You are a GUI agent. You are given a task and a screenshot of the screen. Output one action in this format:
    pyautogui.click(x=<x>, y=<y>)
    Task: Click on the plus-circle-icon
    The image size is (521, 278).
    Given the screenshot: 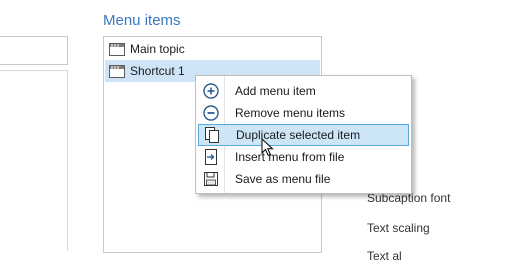 What is the action you would take?
    pyautogui.click(x=211, y=91)
    